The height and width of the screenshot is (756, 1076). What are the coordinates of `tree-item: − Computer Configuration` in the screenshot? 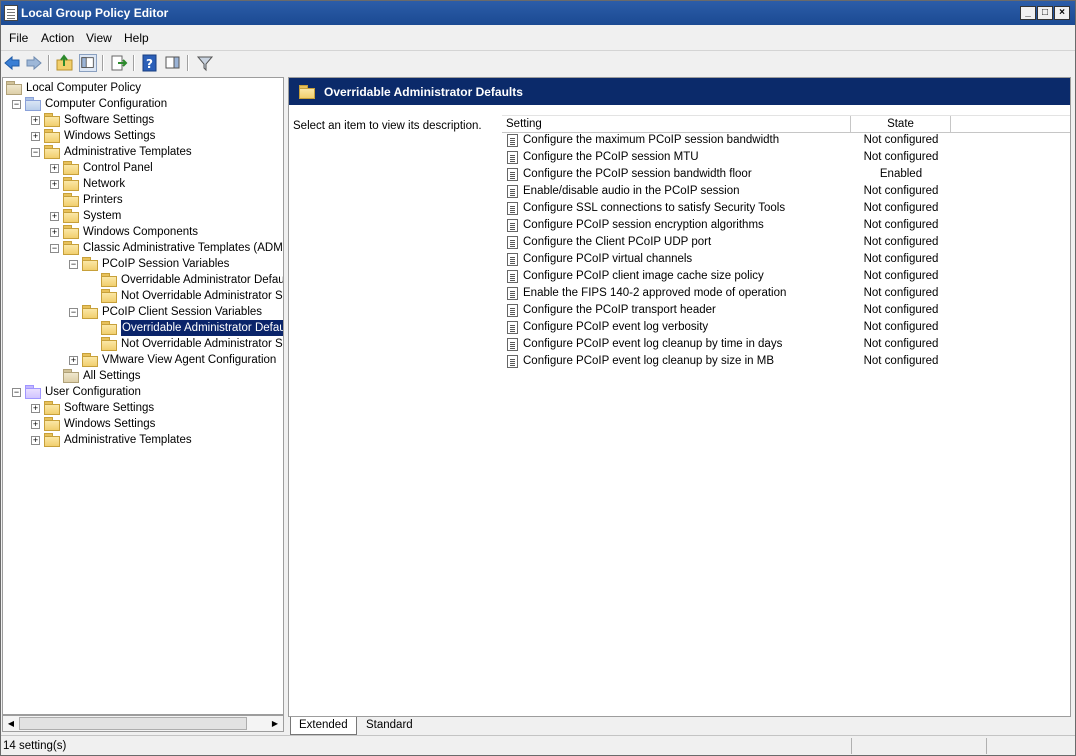 It's located at (143, 104).